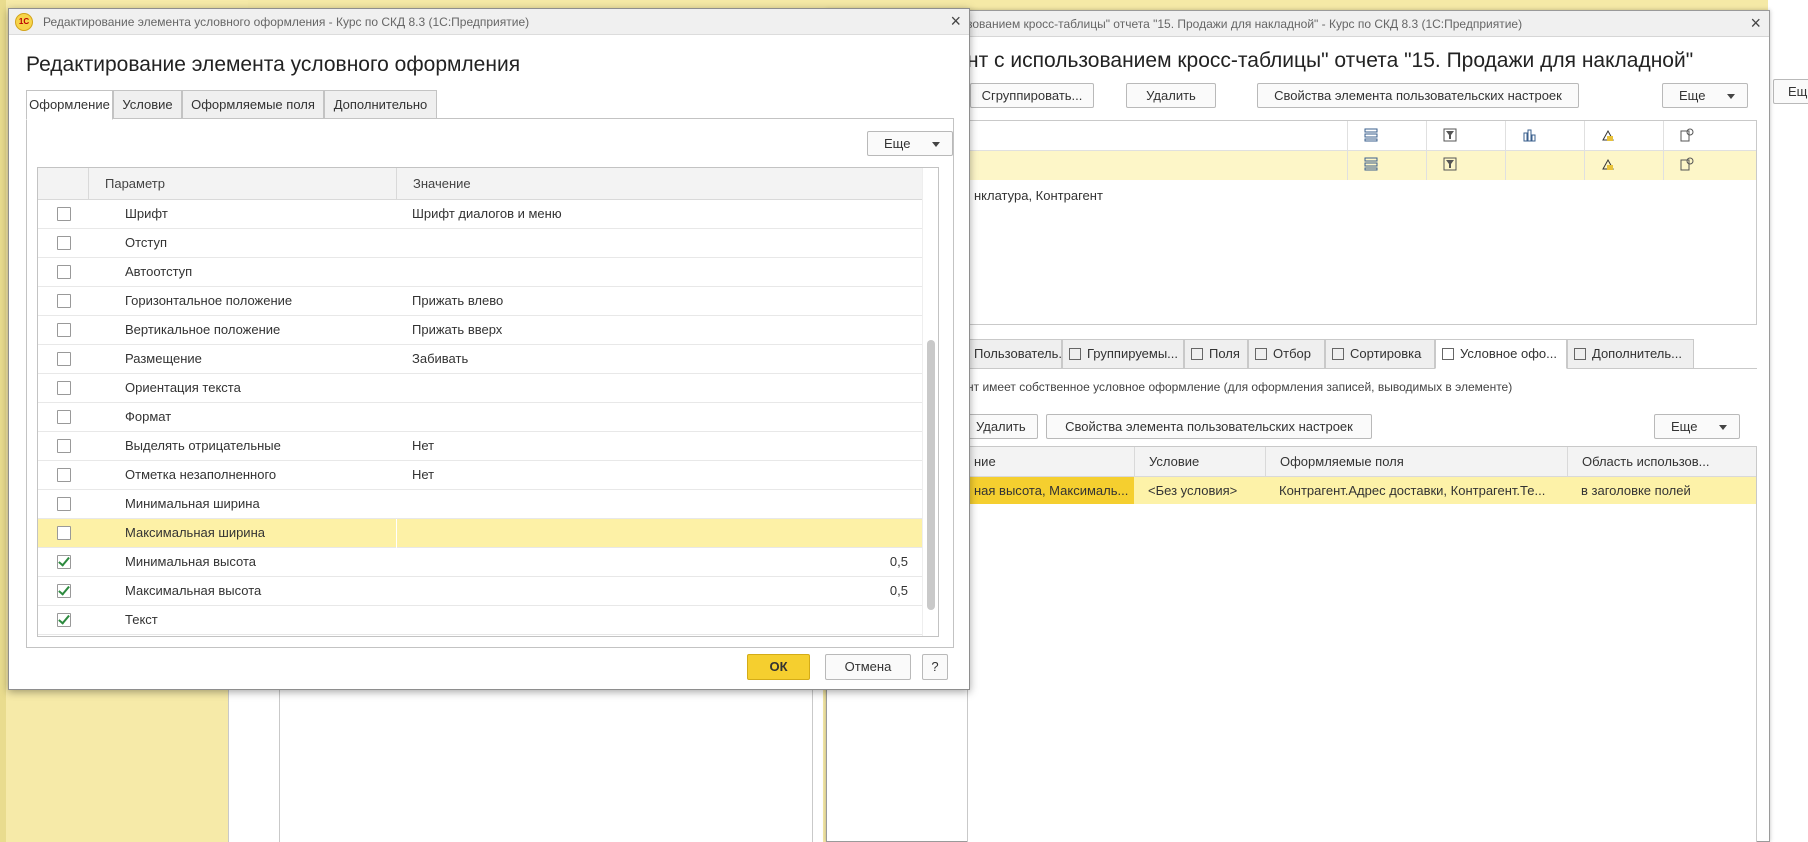 The image size is (1808, 842). What do you see at coordinates (1416, 462) in the screenshot?
I see `column-header: Оформляемые поля` at bounding box center [1416, 462].